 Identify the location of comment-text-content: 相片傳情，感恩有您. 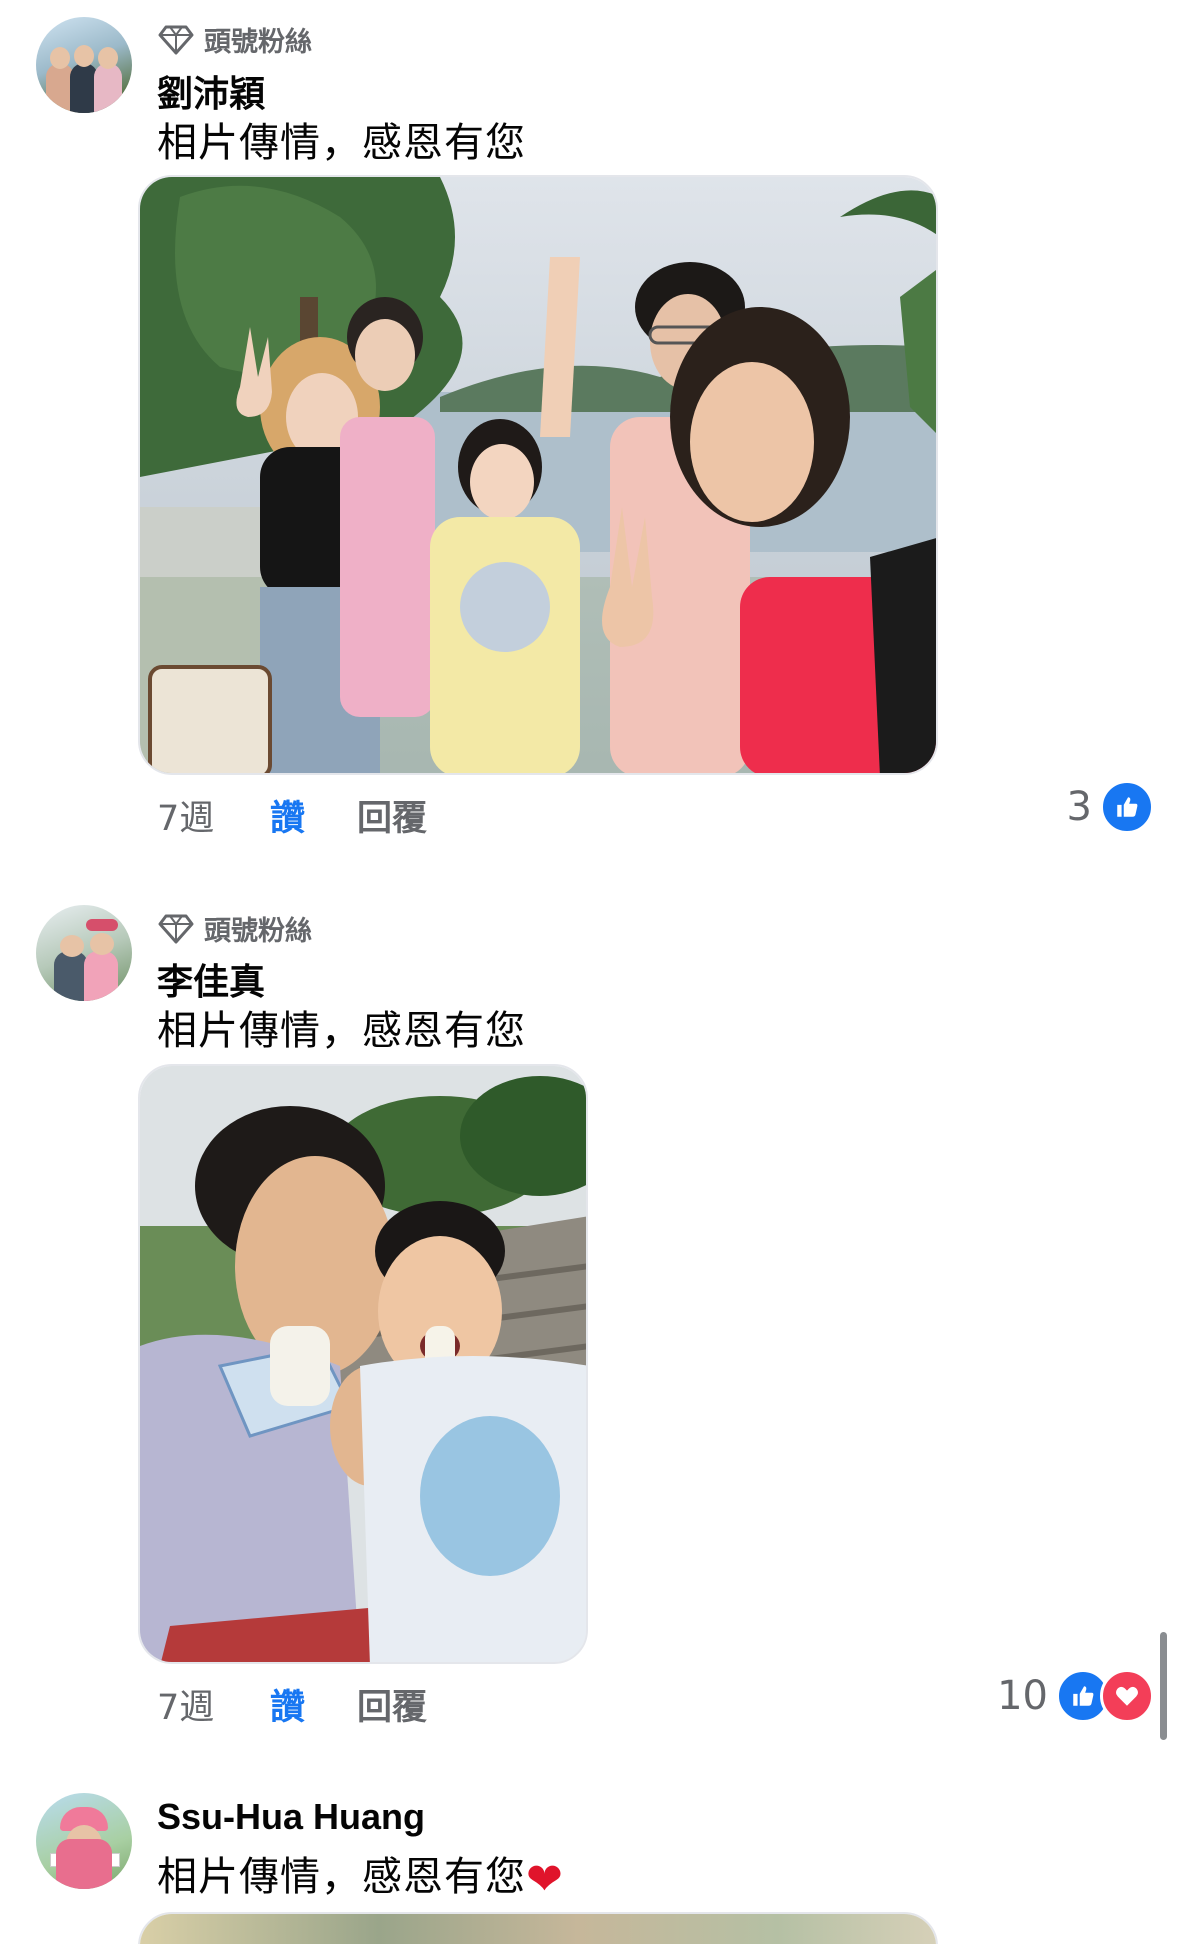
(341, 1877).